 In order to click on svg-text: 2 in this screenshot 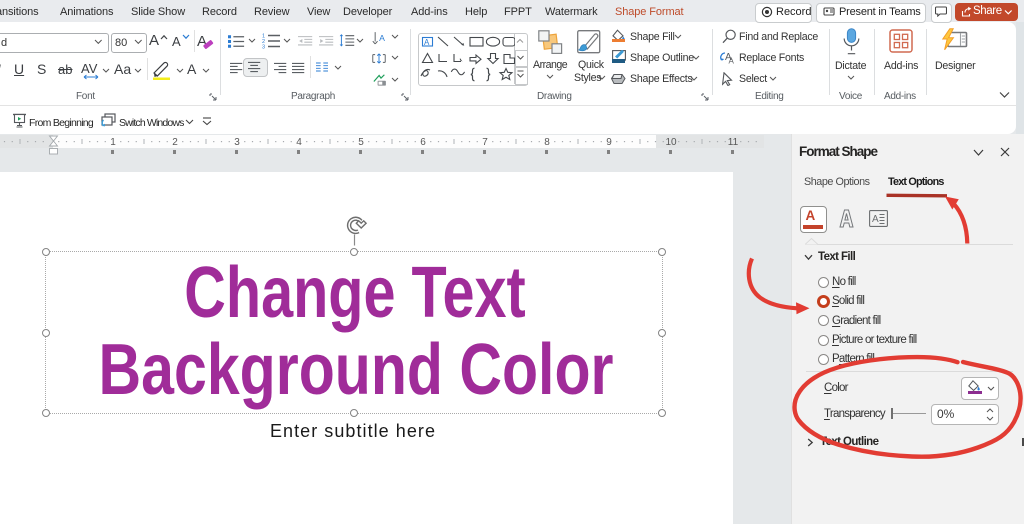, I will do `click(175, 142)`.